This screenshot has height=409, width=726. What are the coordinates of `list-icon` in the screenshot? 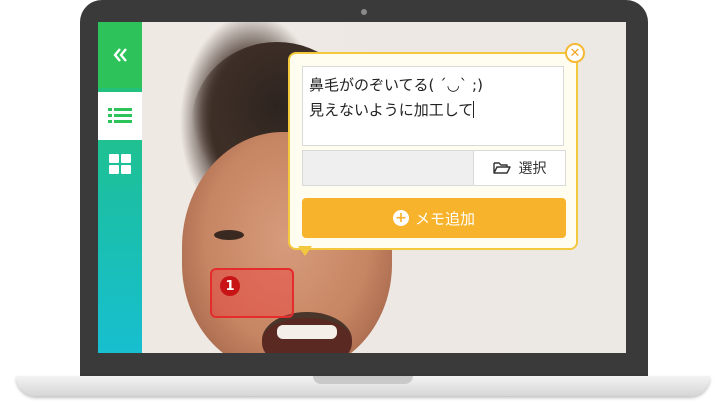 It's located at (120, 115).